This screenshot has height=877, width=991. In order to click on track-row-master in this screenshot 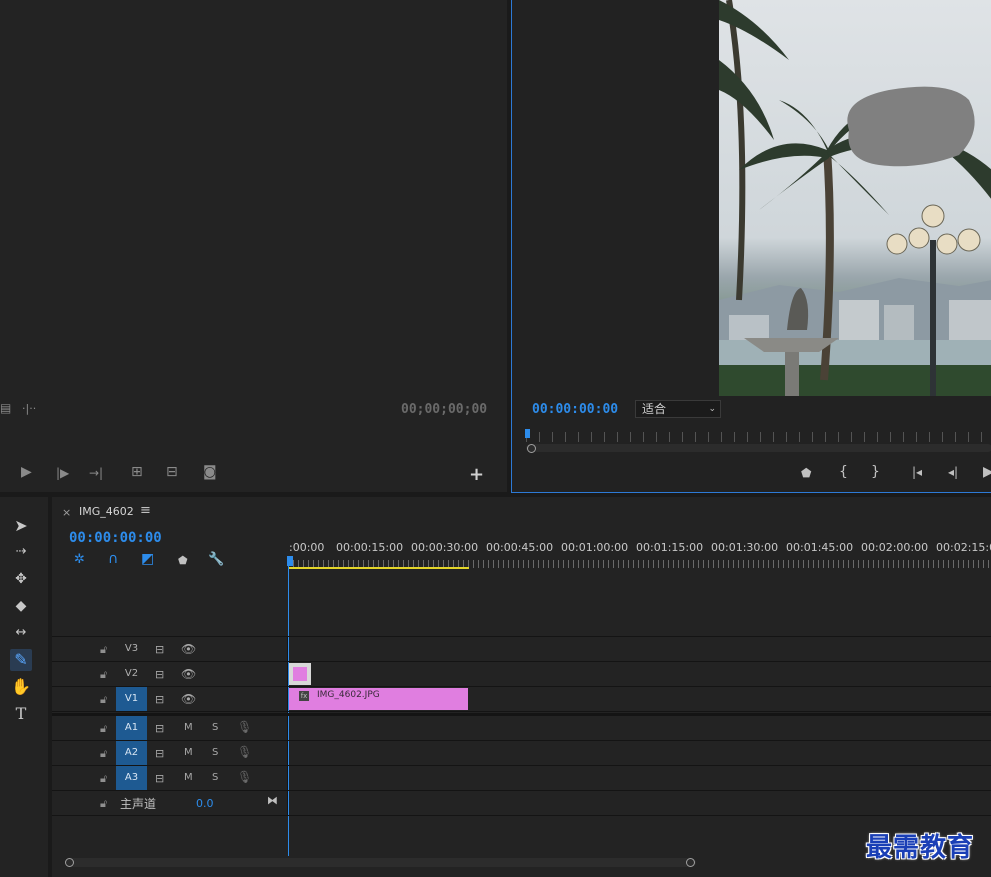, I will do `click(521, 803)`.